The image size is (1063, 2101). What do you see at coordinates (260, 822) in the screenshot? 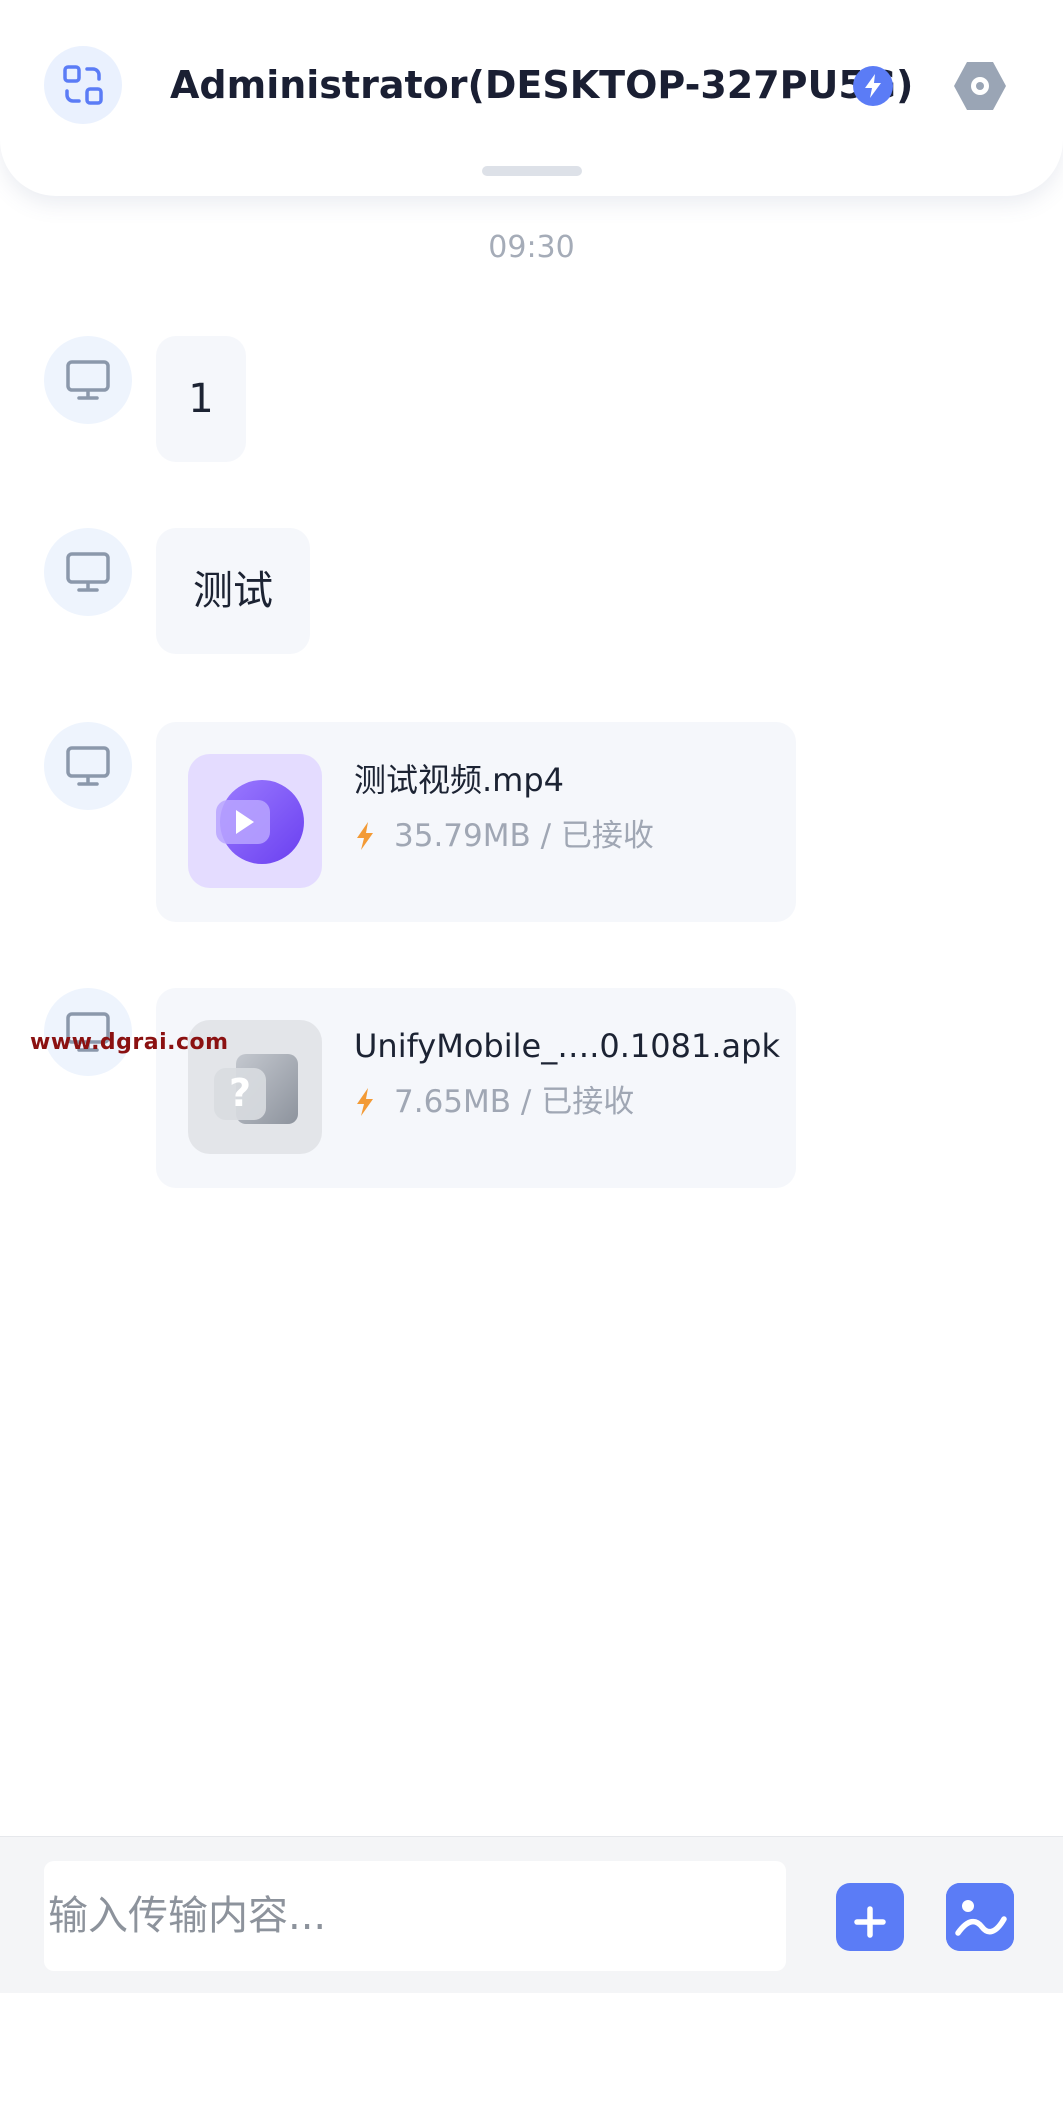
I see `video-play-icon` at bounding box center [260, 822].